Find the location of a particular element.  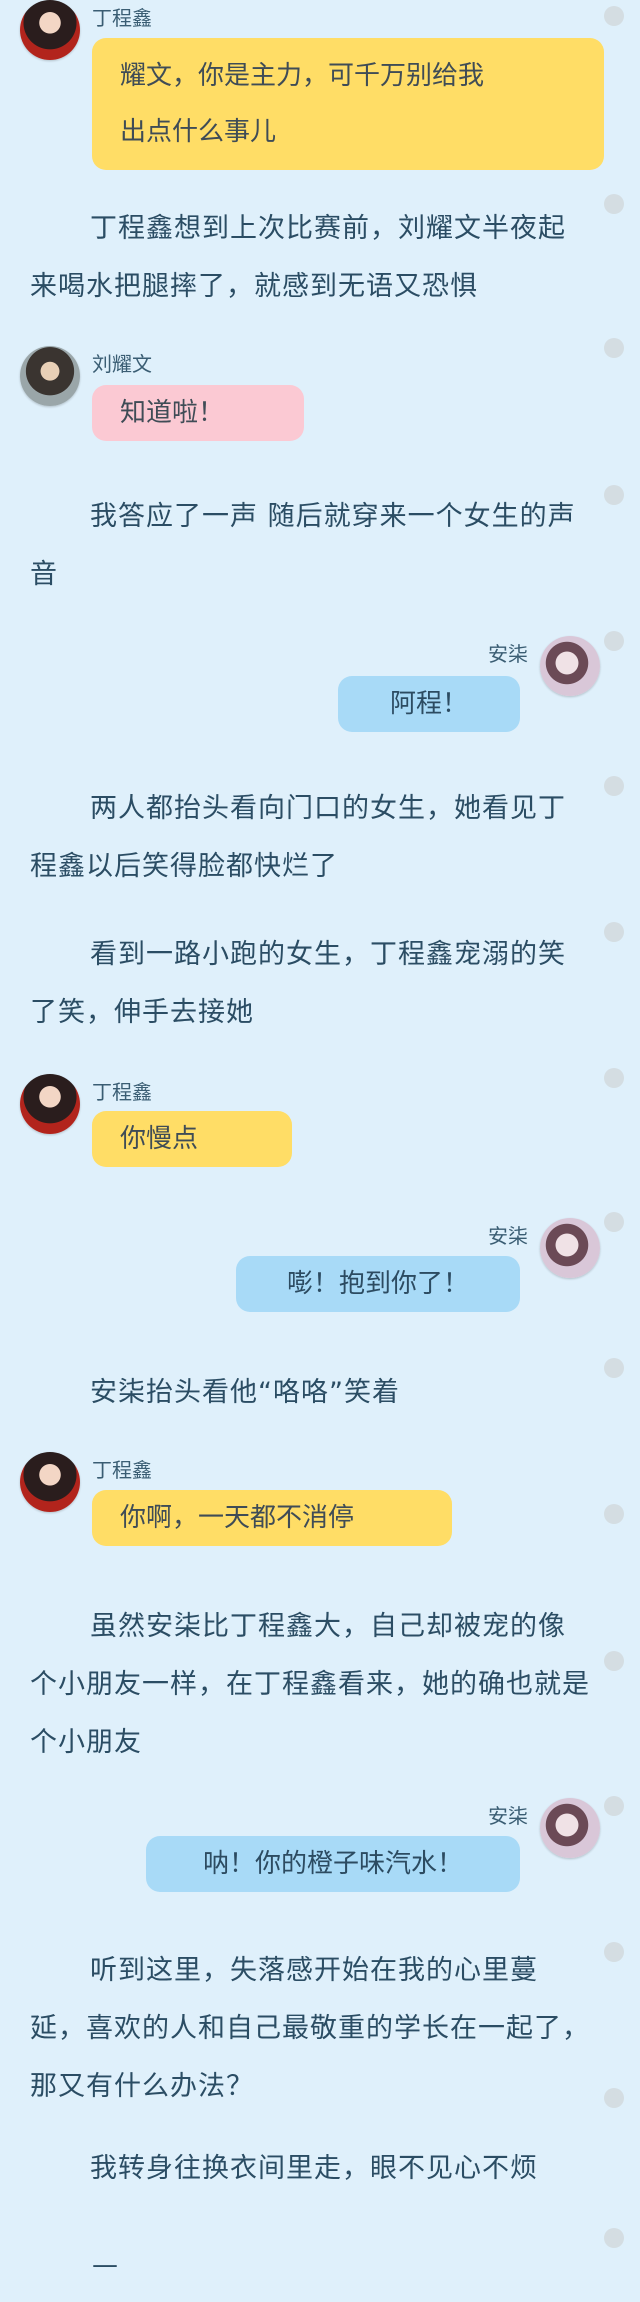

narration-paragraph: 看到一路小跑的女生，丁程鑫宠溺的笑了笑，伸手去接她 is located at coordinates (298, 983).